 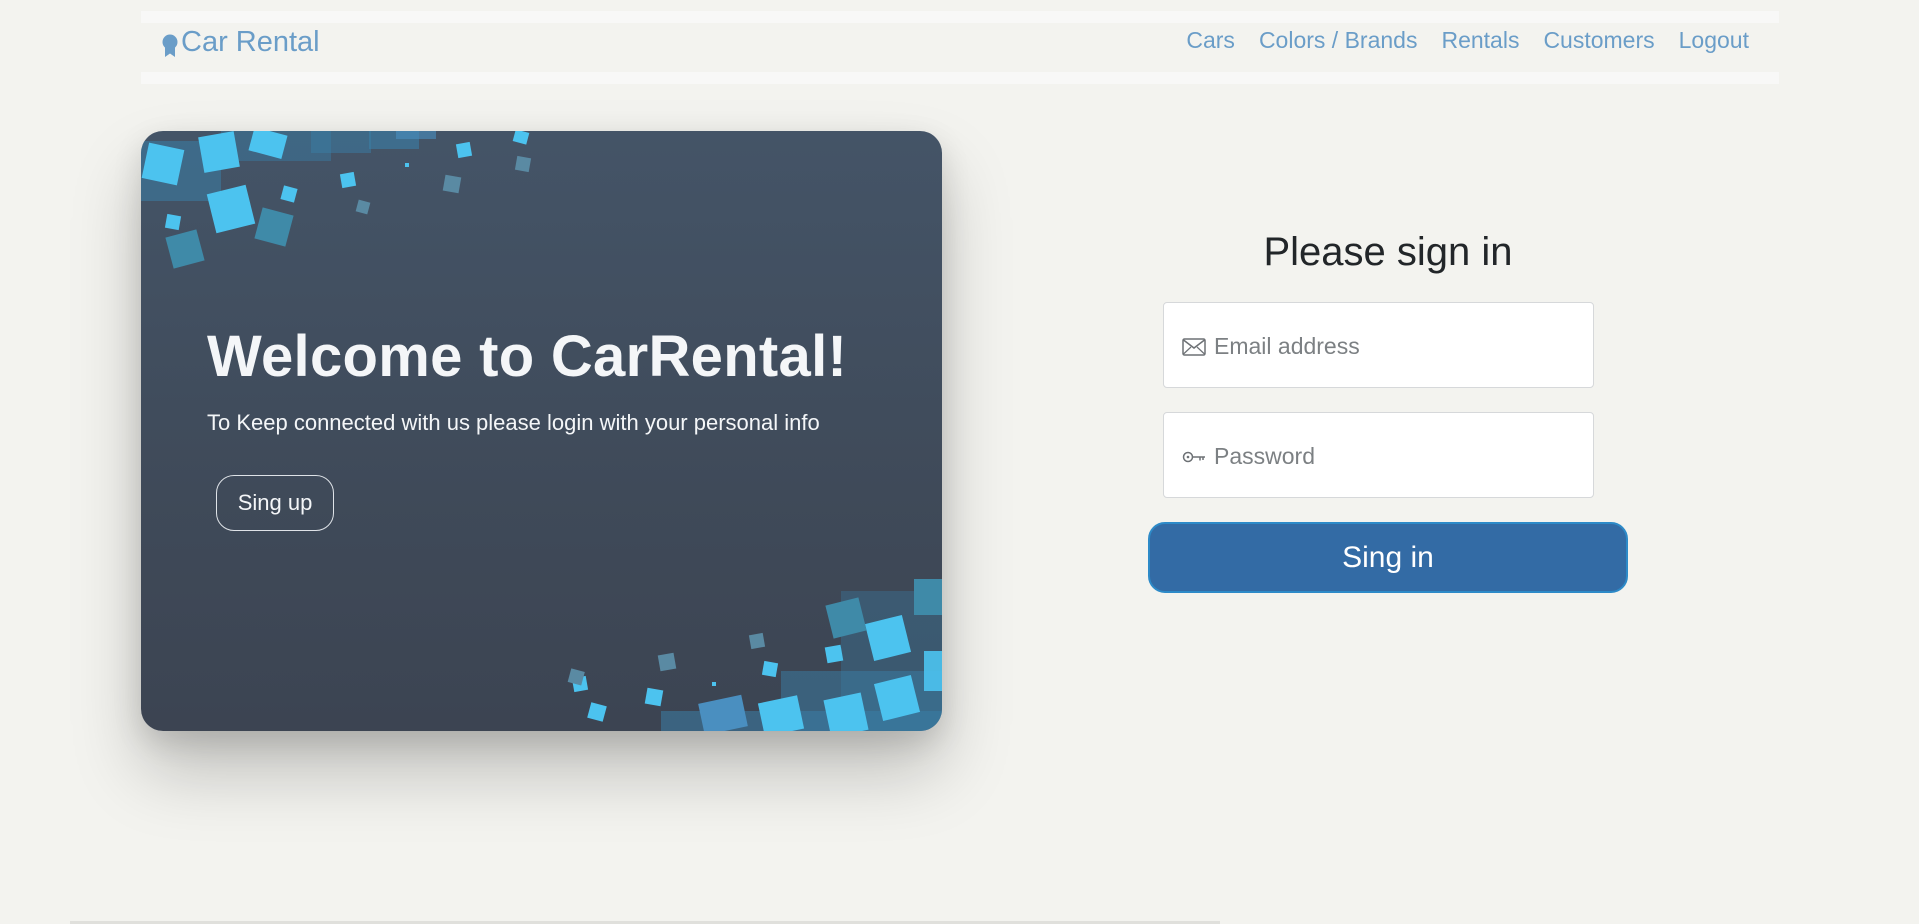 I want to click on password-field-wrapper, so click(x=1378, y=455).